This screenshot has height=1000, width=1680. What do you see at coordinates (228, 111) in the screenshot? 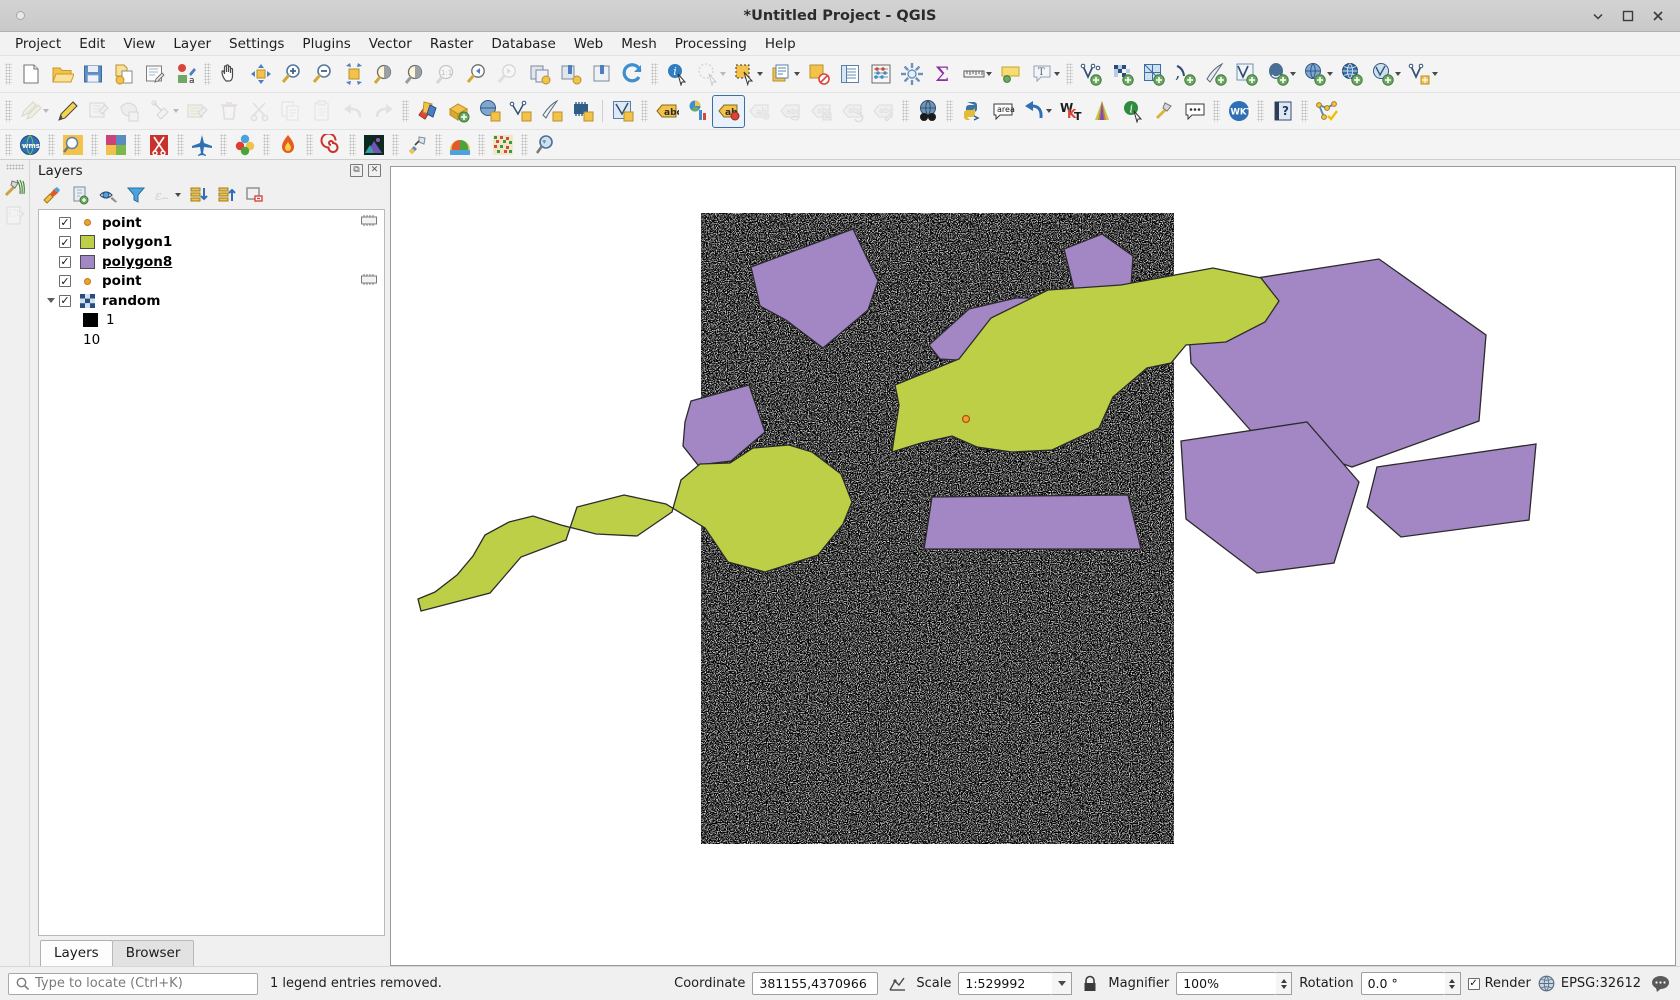
I see `delete-selected-icon` at bounding box center [228, 111].